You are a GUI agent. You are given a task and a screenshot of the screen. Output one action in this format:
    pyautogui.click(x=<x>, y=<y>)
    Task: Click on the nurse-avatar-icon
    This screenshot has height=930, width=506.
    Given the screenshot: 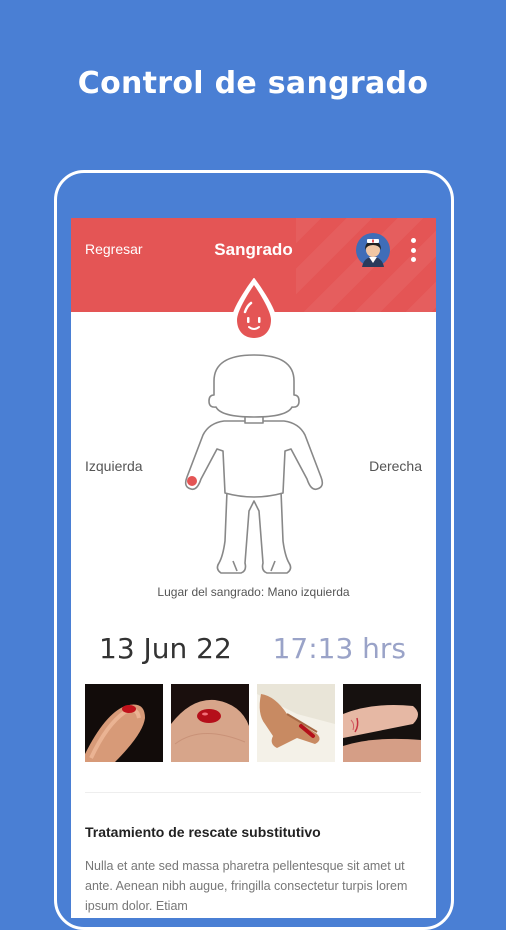 What is the action you would take?
    pyautogui.click(x=373, y=250)
    